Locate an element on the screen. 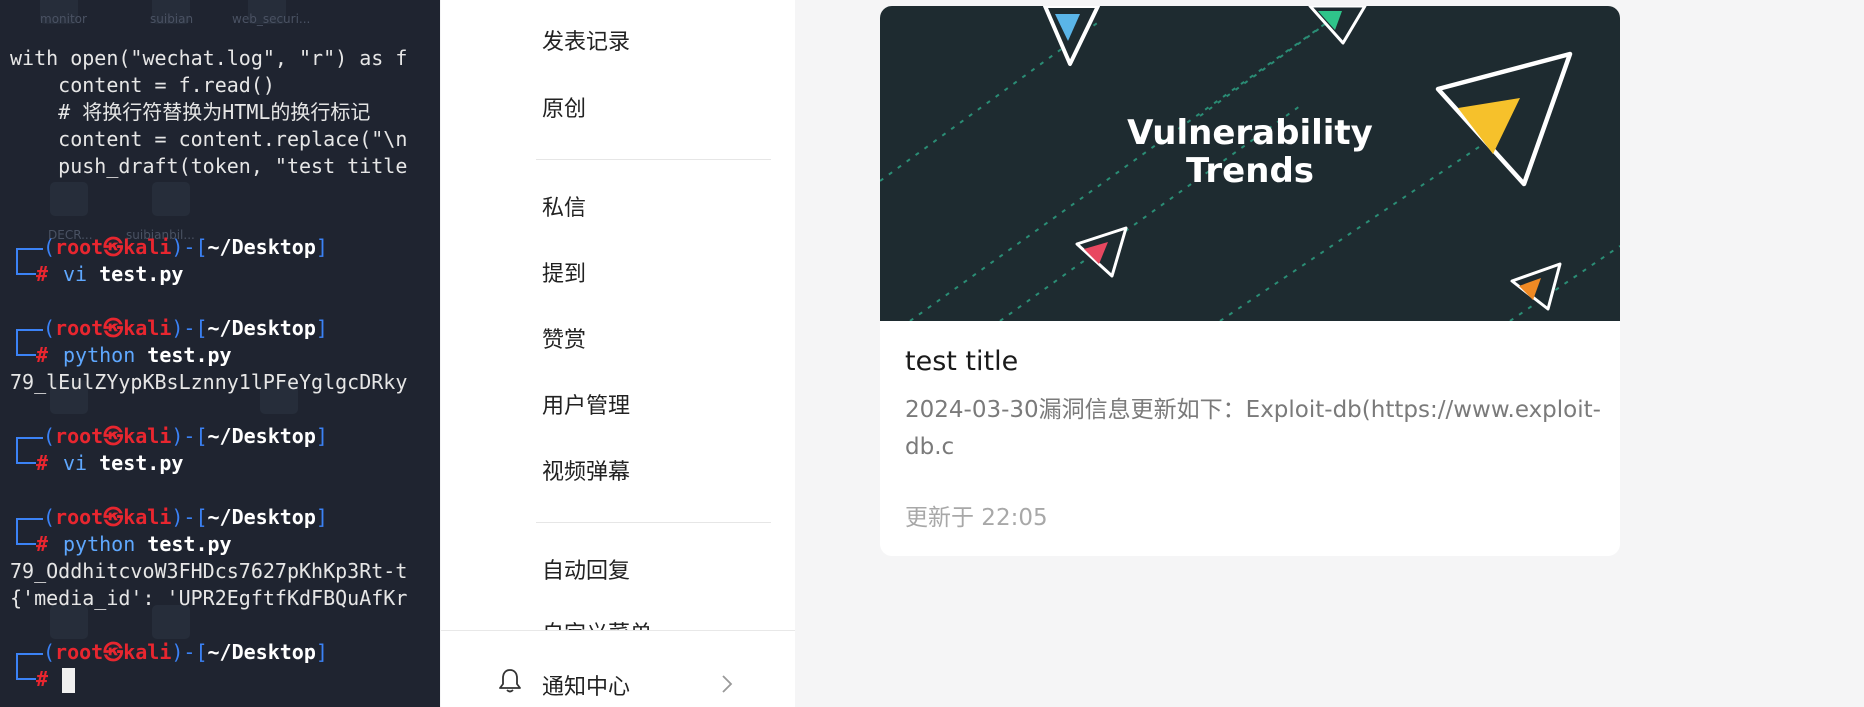 This screenshot has height=707, width=1864. terminal-output: 79_lEulZYypKBsLznny1lPFeYglgcDRky is located at coordinates (209, 382).